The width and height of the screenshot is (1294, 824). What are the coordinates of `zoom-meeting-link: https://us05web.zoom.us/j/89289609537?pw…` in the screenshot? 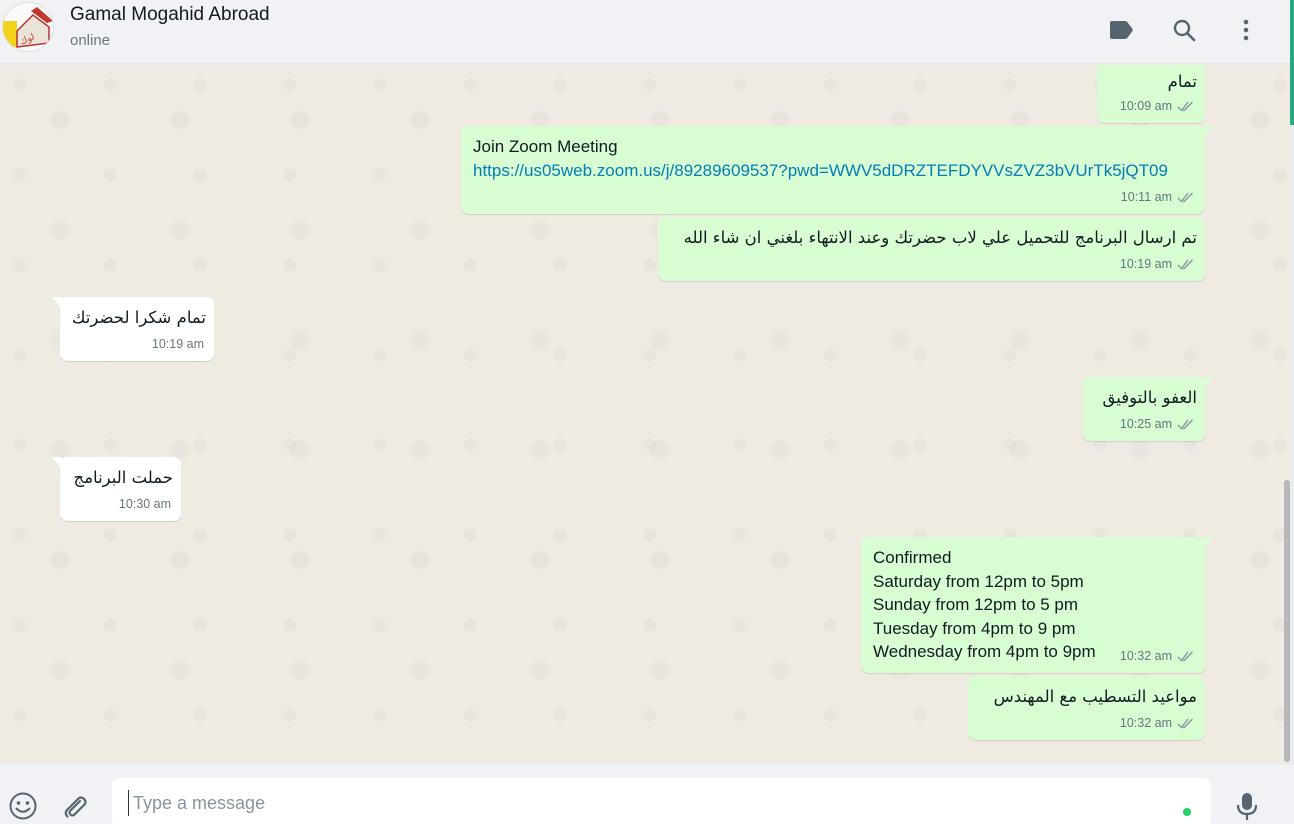 It's located at (820, 171).